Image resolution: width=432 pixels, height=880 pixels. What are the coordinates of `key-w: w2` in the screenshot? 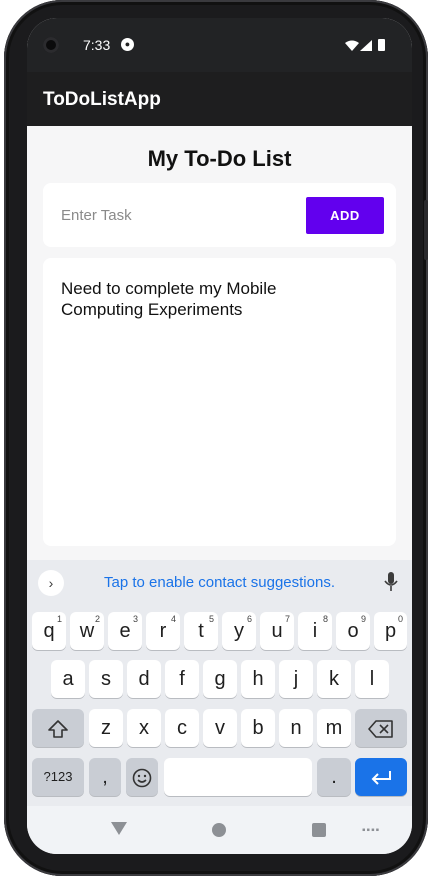 It's located at (87, 631).